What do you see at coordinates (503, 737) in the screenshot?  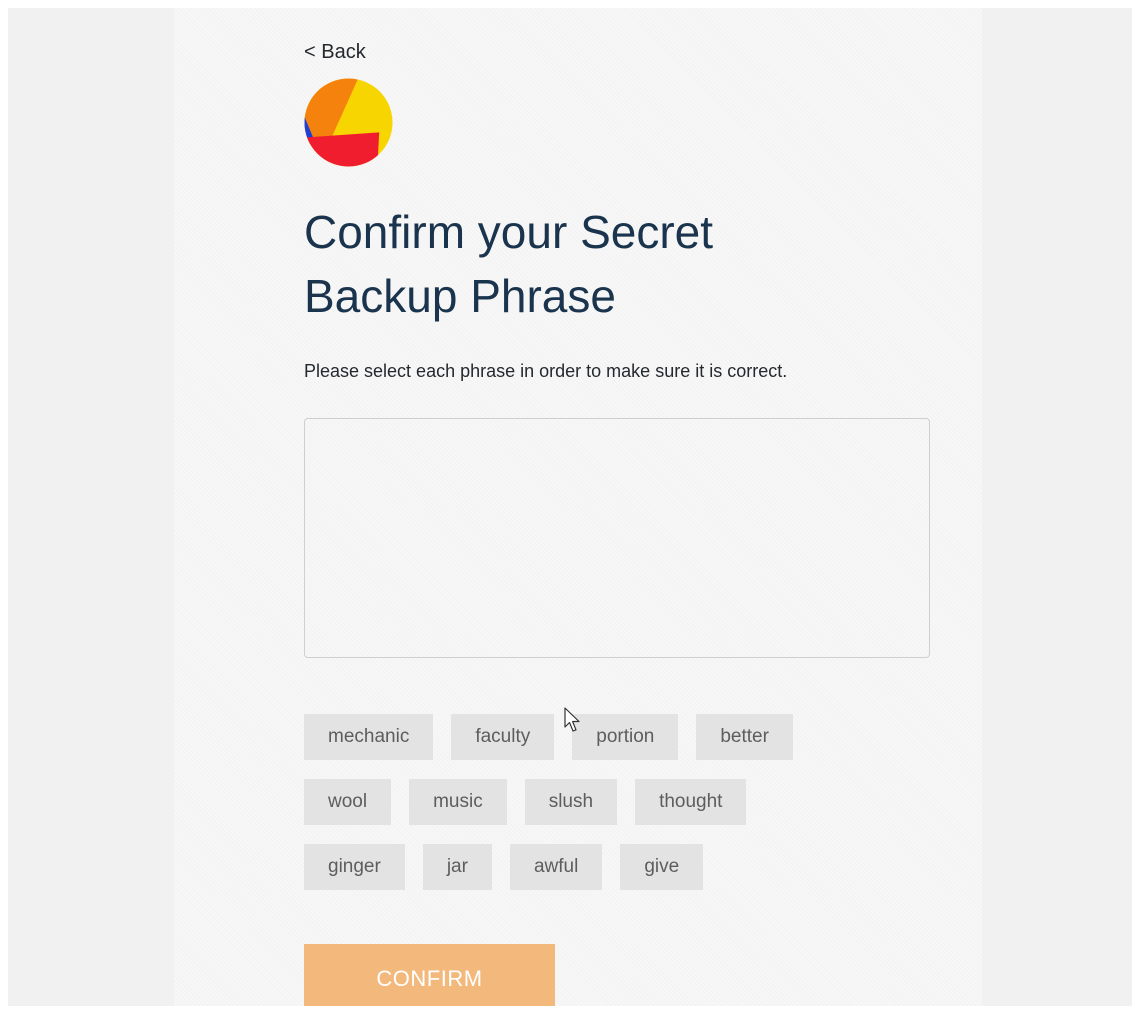 I see `word-button-faculty: faculty` at bounding box center [503, 737].